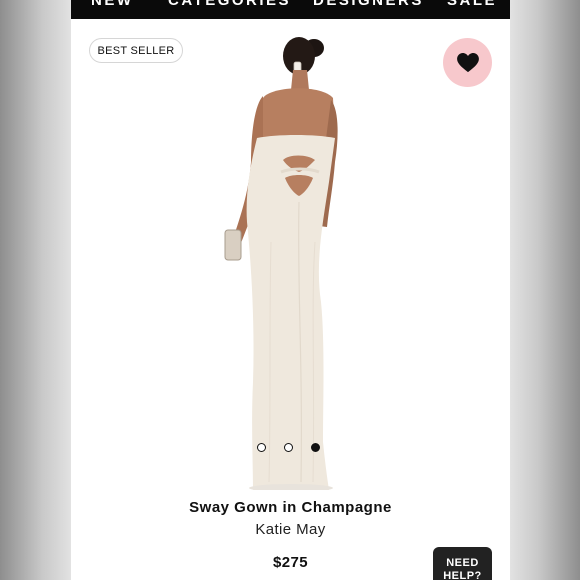 The image size is (580, 580). Describe the element at coordinates (233, 245) in the screenshot. I see `clutch` at that location.